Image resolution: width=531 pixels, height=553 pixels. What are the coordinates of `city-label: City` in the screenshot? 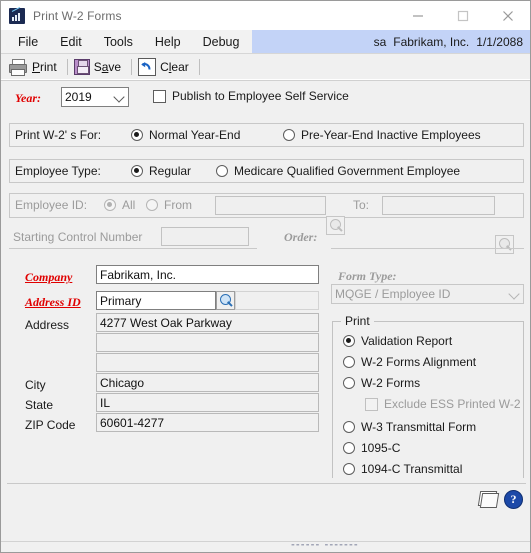 It's located at (35, 385).